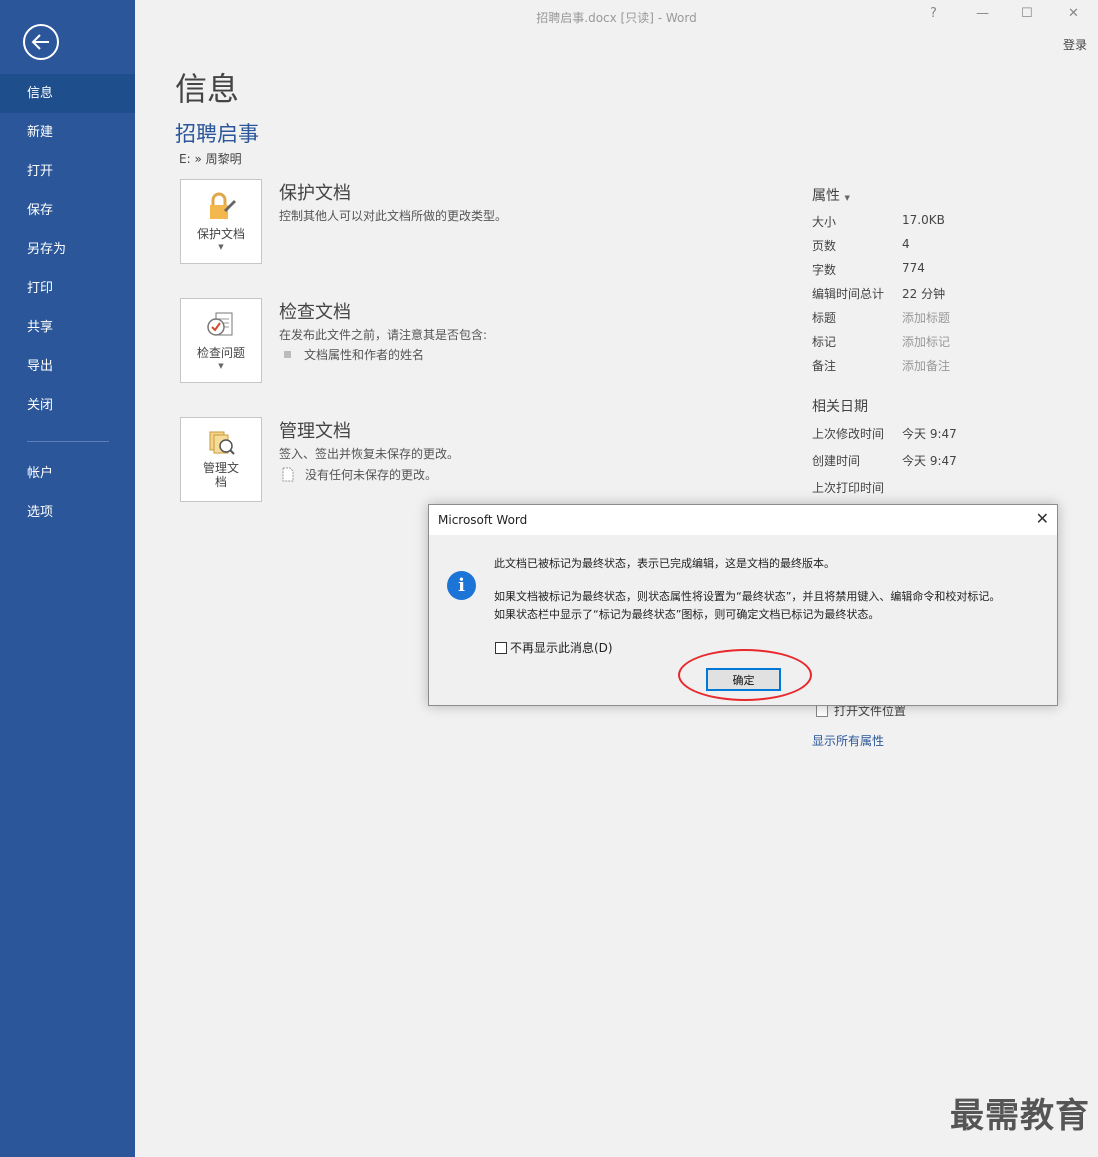  Describe the element at coordinates (743, 520) in the screenshot. I see `dialog-titlebar: Microsoft Word ✕` at that location.